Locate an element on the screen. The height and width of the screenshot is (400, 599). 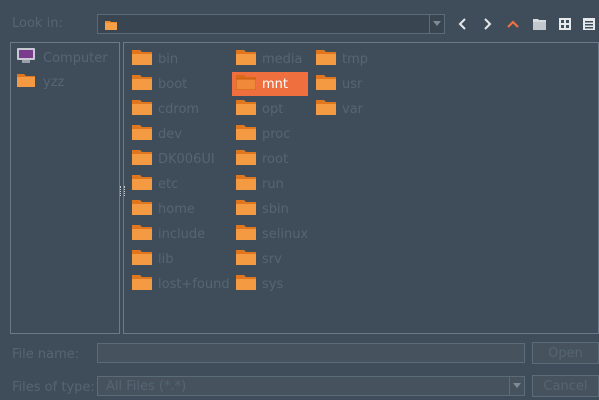
sidebar-item-computer: Computer is located at coordinates (62, 58).